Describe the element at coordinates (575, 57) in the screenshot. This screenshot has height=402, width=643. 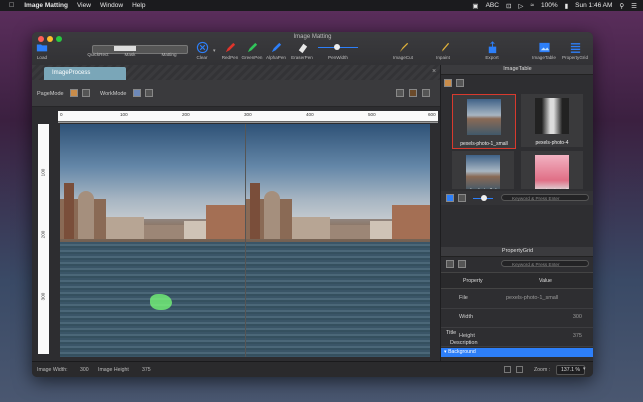
I see `property-grid-label: PropertyGrid` at that location.